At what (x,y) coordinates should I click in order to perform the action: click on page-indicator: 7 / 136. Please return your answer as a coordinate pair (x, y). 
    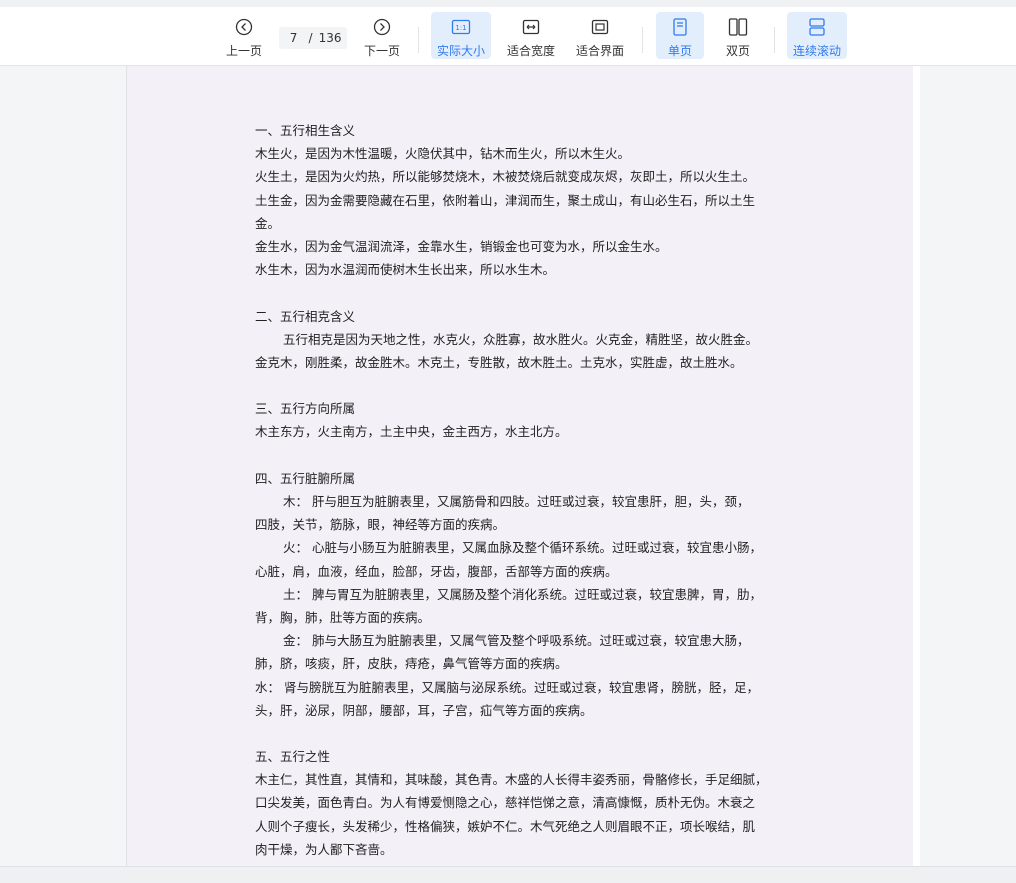
    Looking at the image, I should click on (313, 38).